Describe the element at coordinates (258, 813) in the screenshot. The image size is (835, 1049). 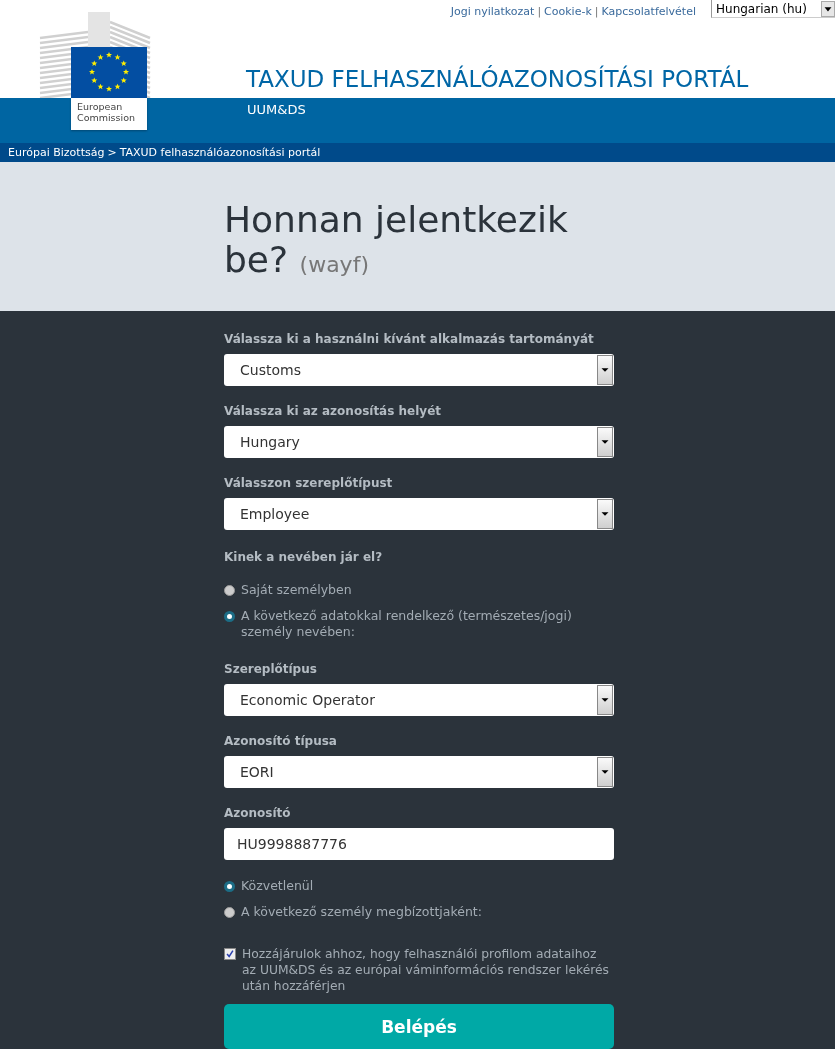
I see `field-label: Azonosító` at that location.